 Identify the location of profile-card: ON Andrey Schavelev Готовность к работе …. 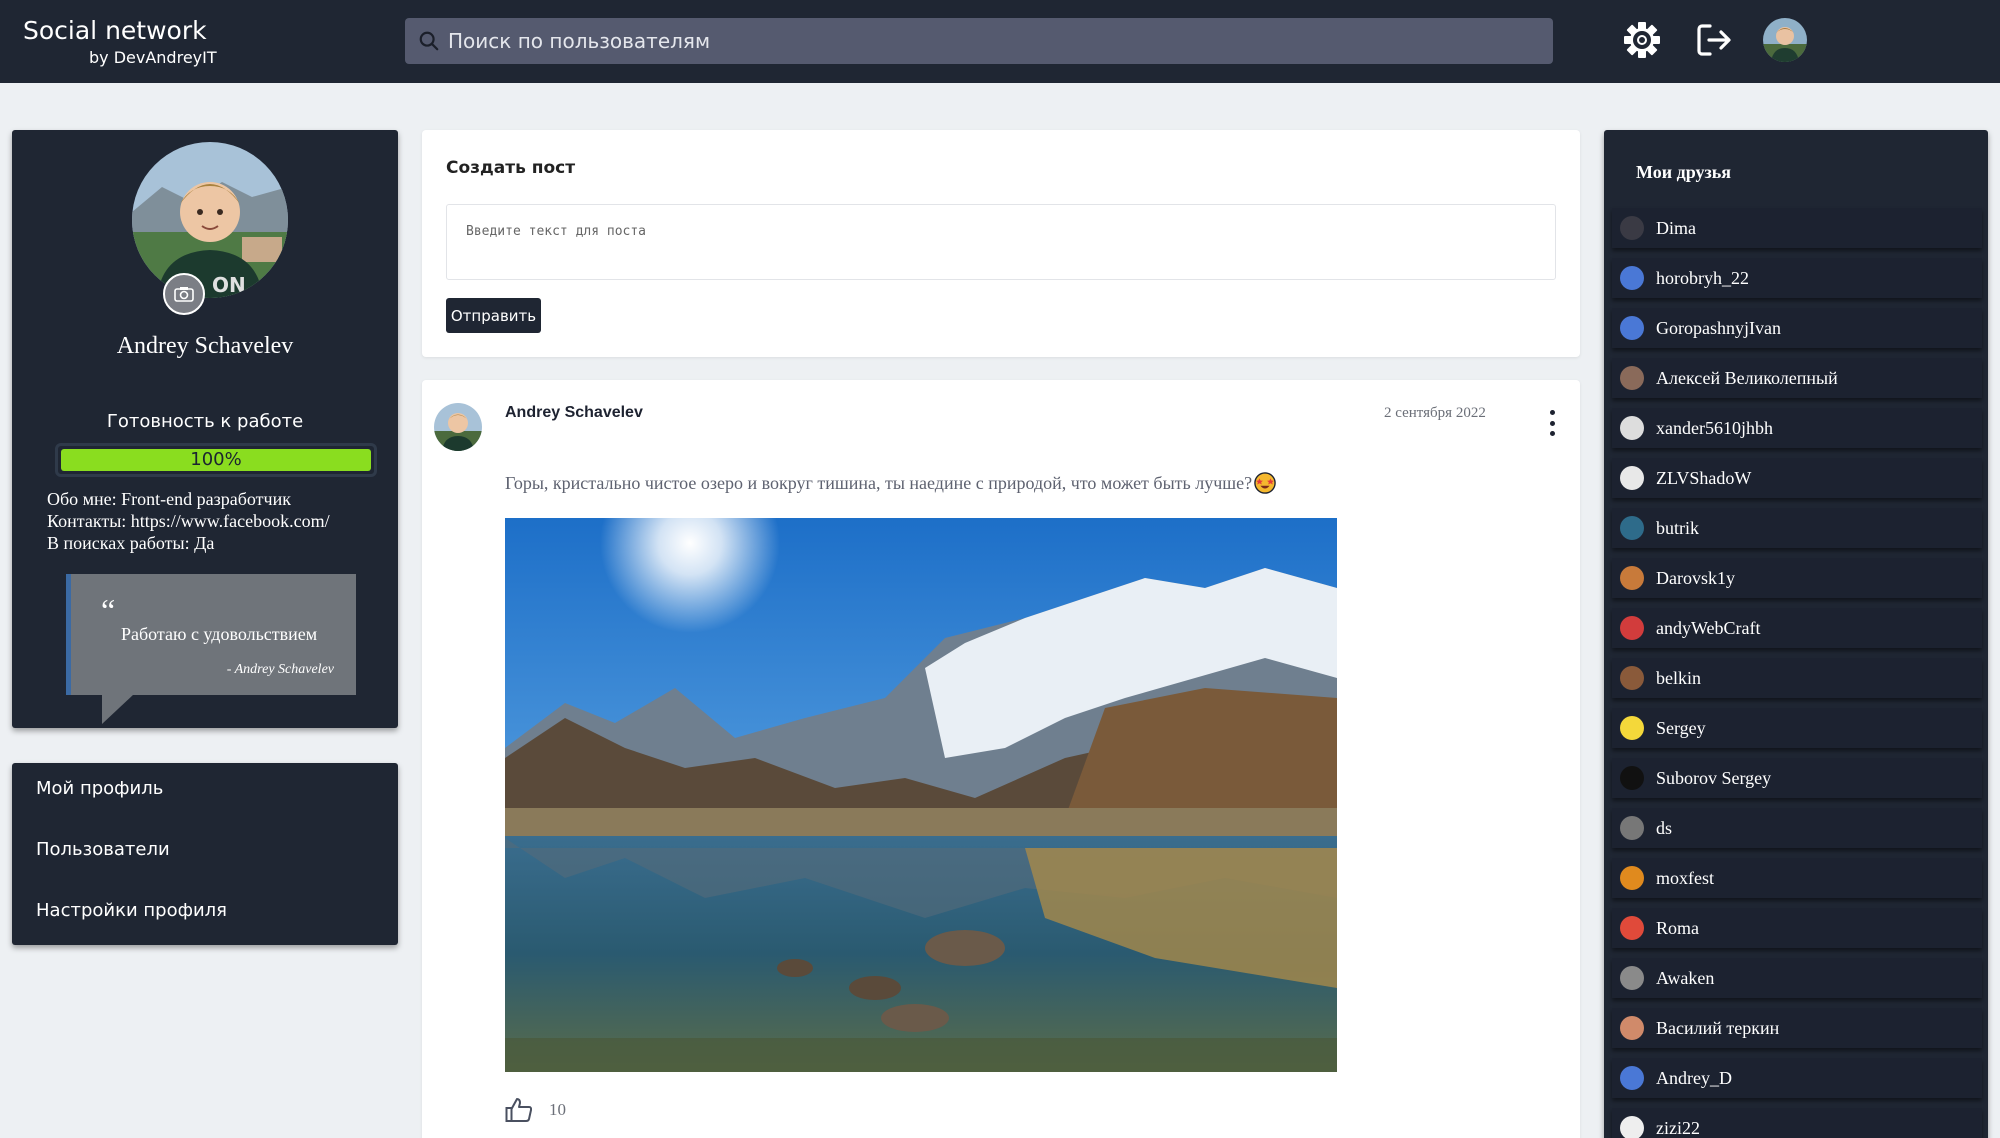
(205, 429).